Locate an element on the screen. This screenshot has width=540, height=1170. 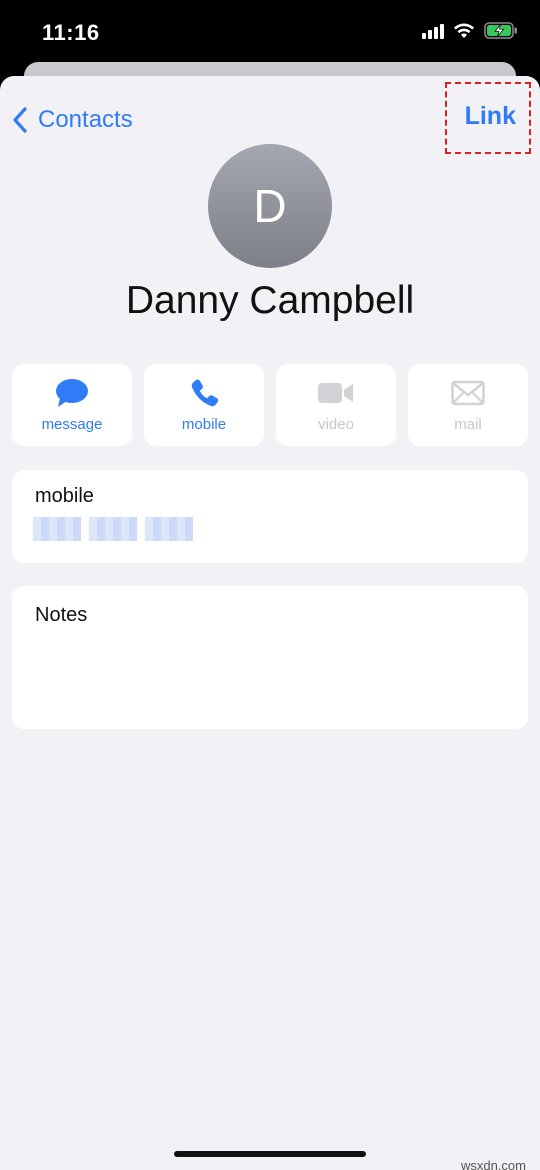
video-label: video is located at coordinates (336, 424).